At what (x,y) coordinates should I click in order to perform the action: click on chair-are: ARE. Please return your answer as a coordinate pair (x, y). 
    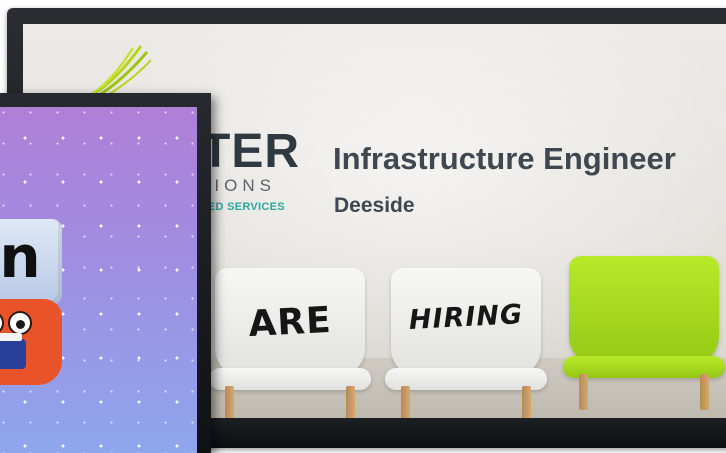
    Looking at the image, I should click on (290, 343).